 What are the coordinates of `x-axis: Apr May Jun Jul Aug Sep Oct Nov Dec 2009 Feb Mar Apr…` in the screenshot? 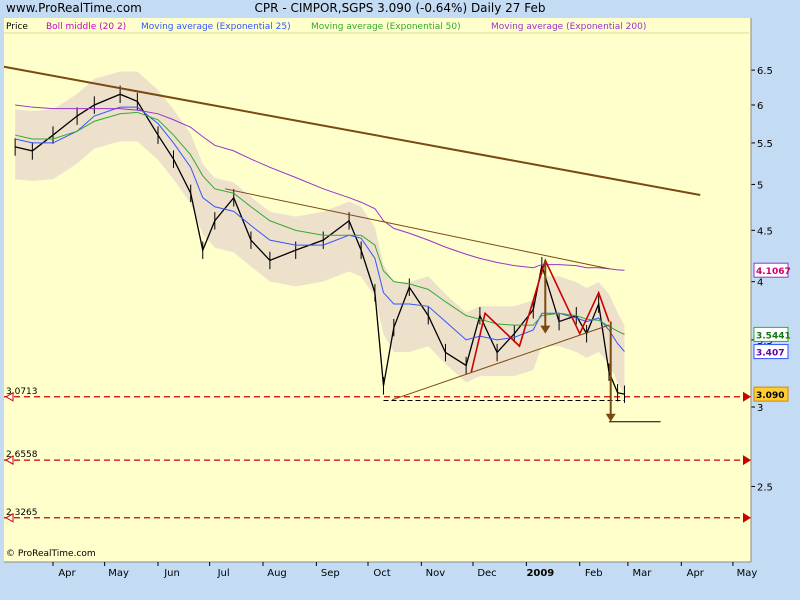 It's located at (381, 570).